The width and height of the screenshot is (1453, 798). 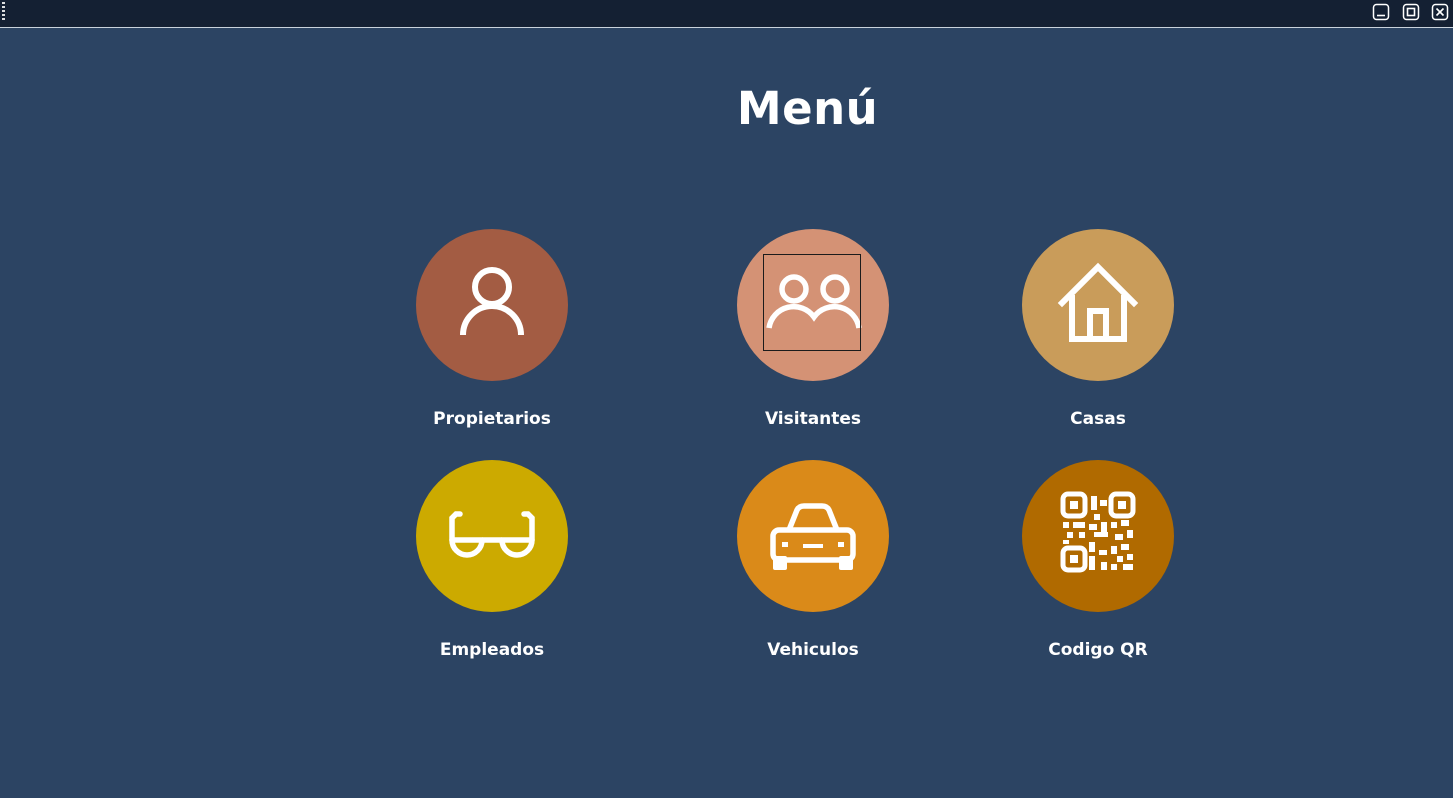 I want to click on menu-tile-vehiculos: Vehiculos, so click(x=813, y=560).